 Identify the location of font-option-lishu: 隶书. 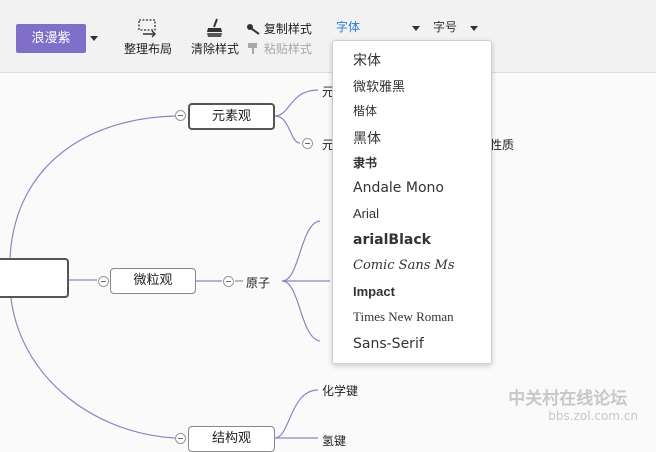
(365, 162).